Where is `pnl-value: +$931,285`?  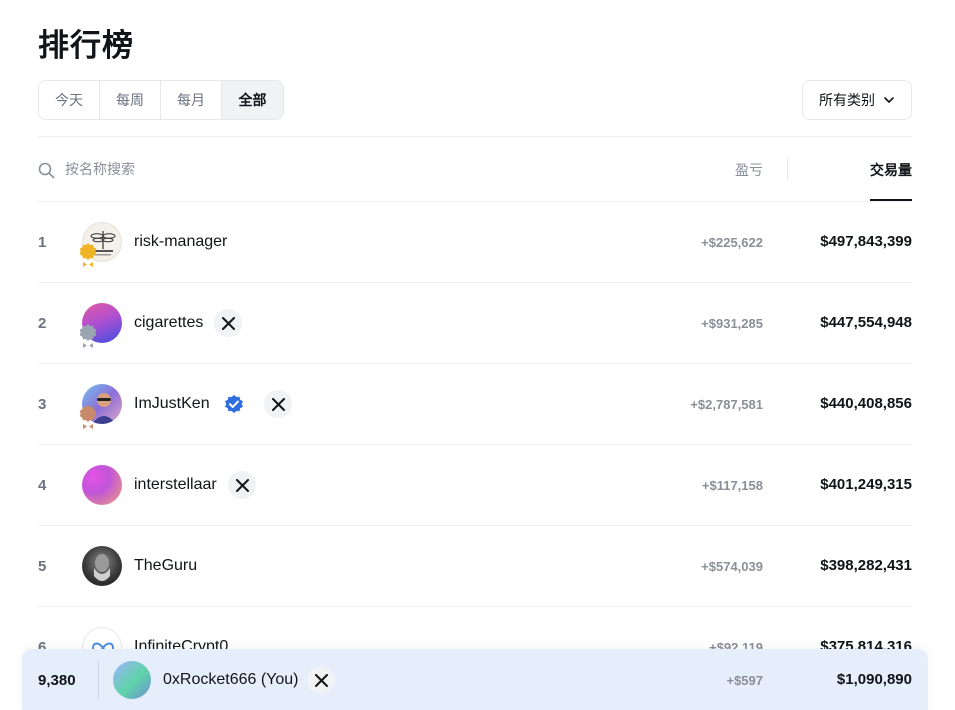 pnl-value: +$931,285 is located at coordinates (732, 323).